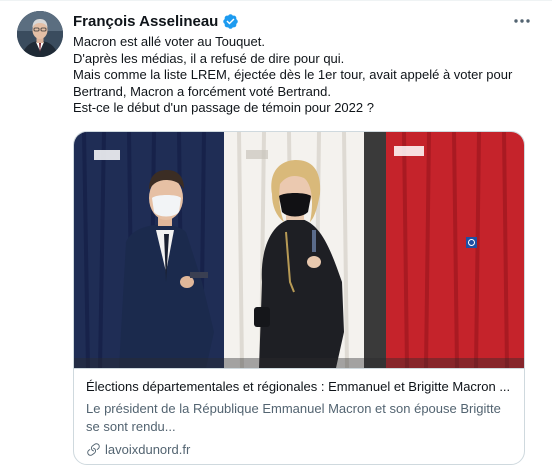 The width and height of the screenshot is (552, 473). I want to click on card-domain-row: lavoixdunord.fr, so click(138, 449).